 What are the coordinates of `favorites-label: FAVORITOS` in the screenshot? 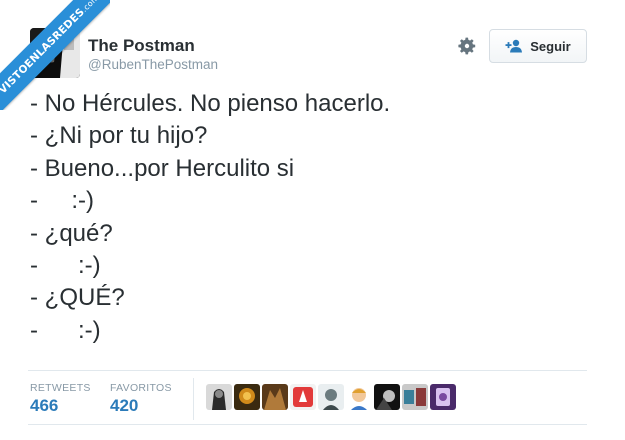 It's located at (141, 388).